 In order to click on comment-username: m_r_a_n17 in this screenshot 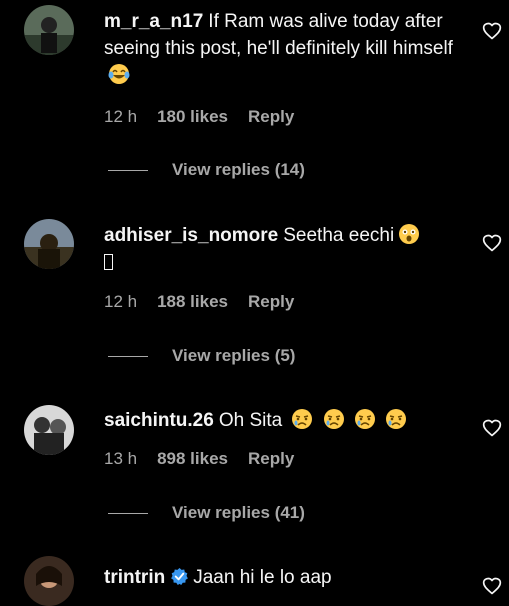, I will do `click(153, 21)`.